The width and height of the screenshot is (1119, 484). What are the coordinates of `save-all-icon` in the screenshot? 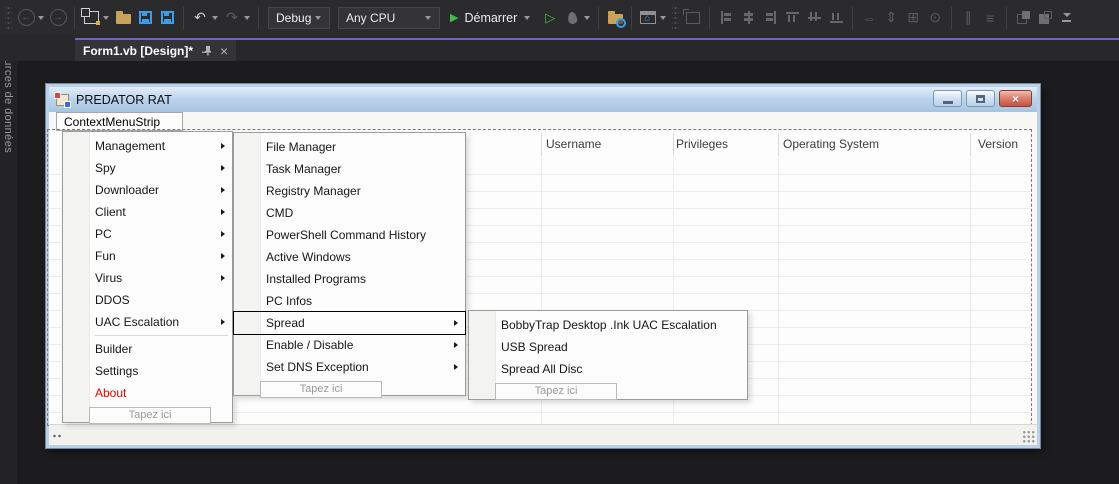 It's located at (167, 18).